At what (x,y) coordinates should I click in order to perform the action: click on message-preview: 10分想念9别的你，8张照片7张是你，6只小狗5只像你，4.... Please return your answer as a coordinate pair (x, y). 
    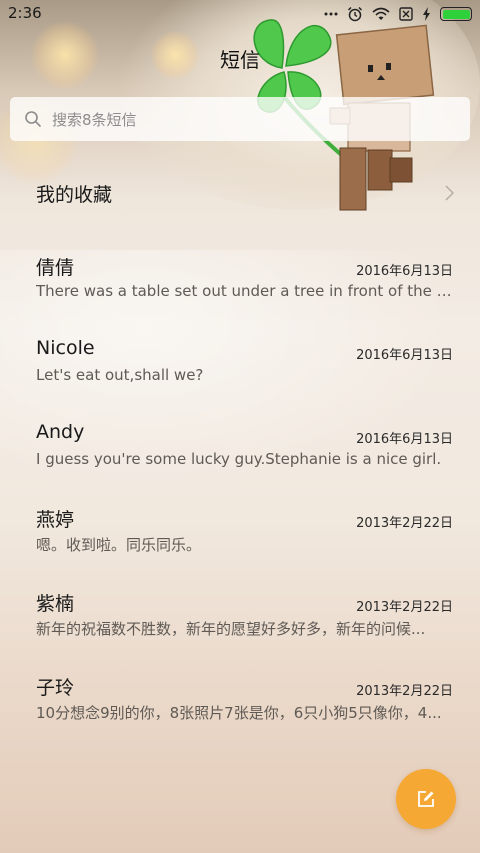
    Looking at the image, I should click on (239, 713).